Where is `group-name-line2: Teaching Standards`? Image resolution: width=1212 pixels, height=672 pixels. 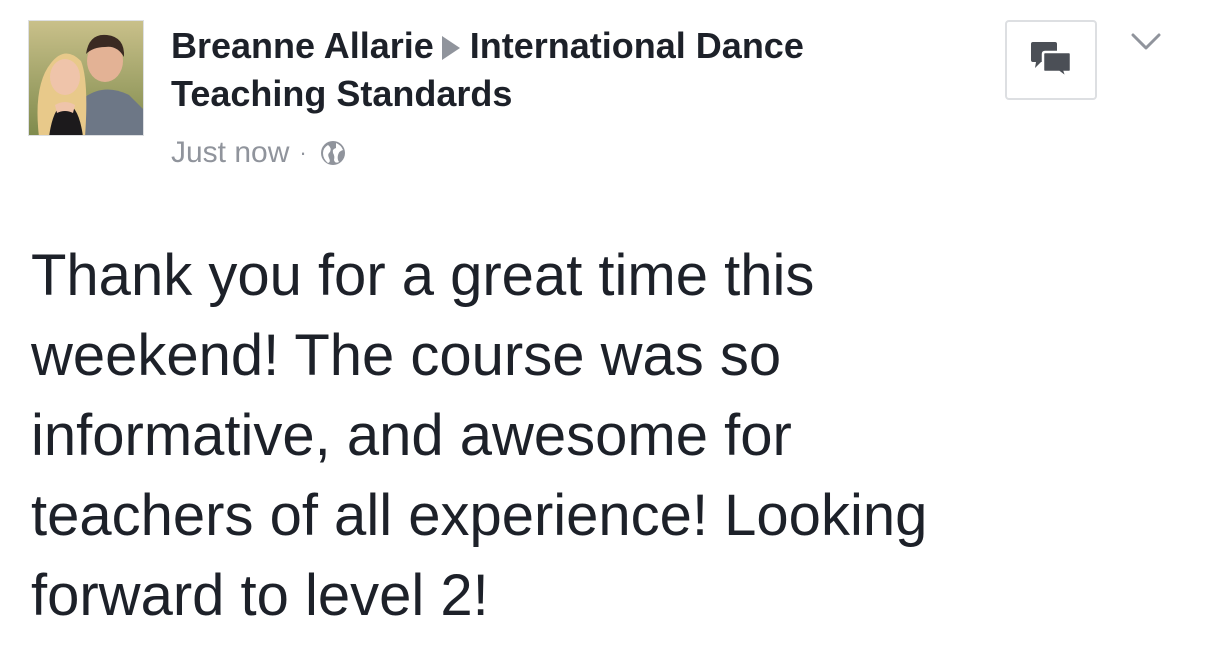 group-name-line2: Teaching Standards is located at coordinates (342, 93).